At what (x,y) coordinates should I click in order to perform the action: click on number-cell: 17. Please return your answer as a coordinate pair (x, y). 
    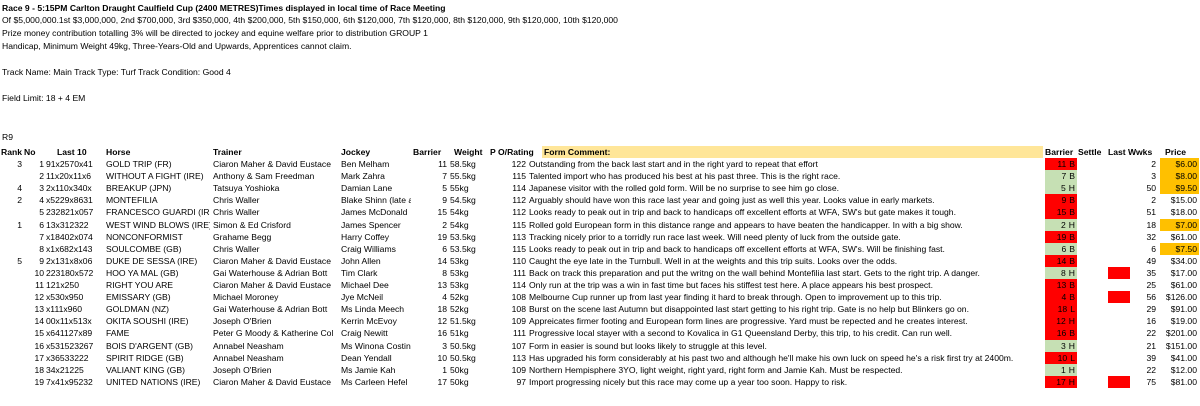
    Looking at the image, I should click on (34, 358).